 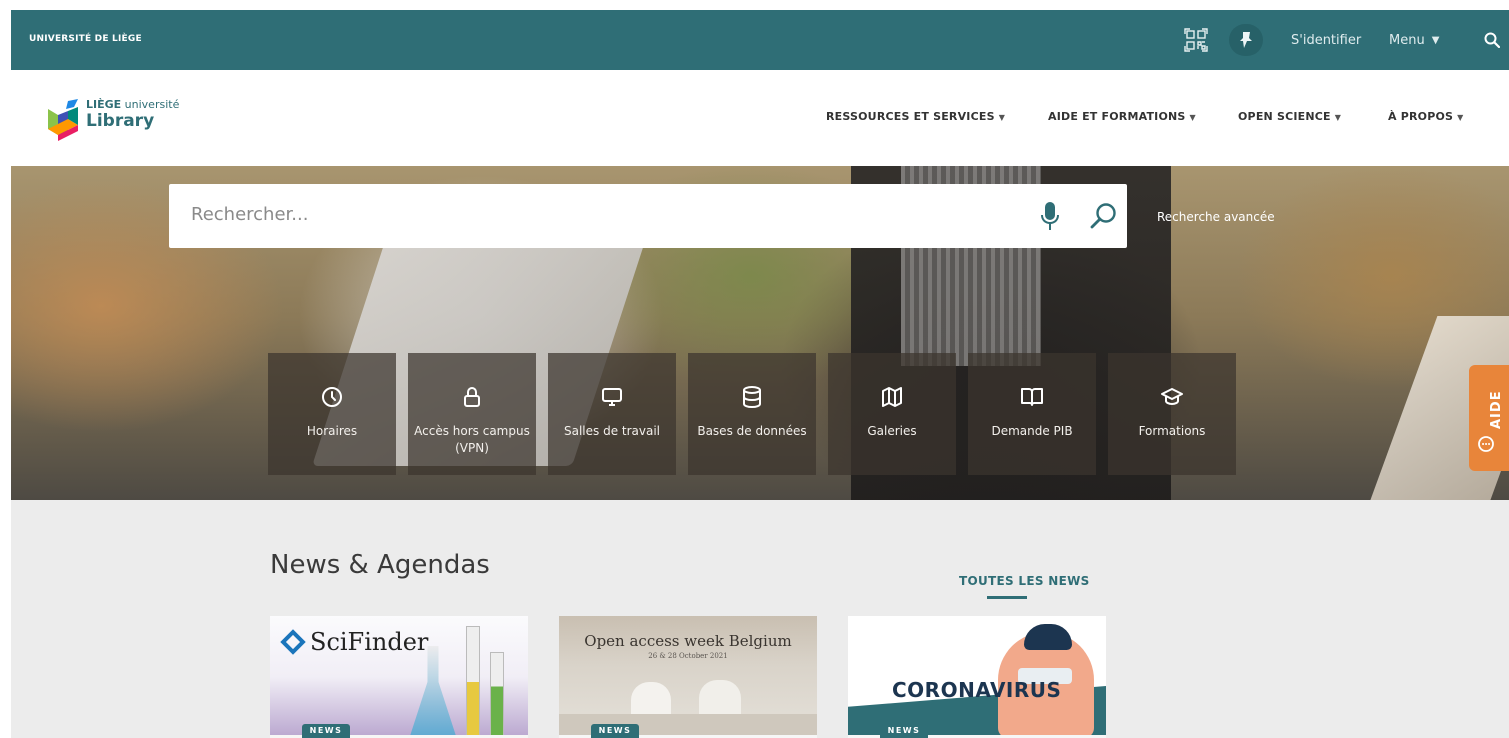 What do you see at coordinates (1489, 447) in the screenshot?
I see `chat-icon` at bounding box center [1489, 447].